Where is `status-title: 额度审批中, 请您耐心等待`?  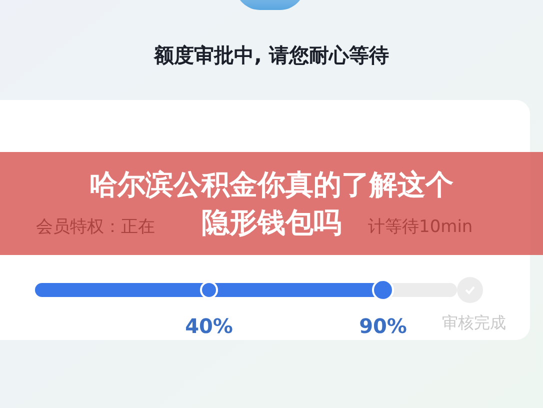 status-title: 额度审批中, 请您耐心等待 is located at coordinates (271, 55).